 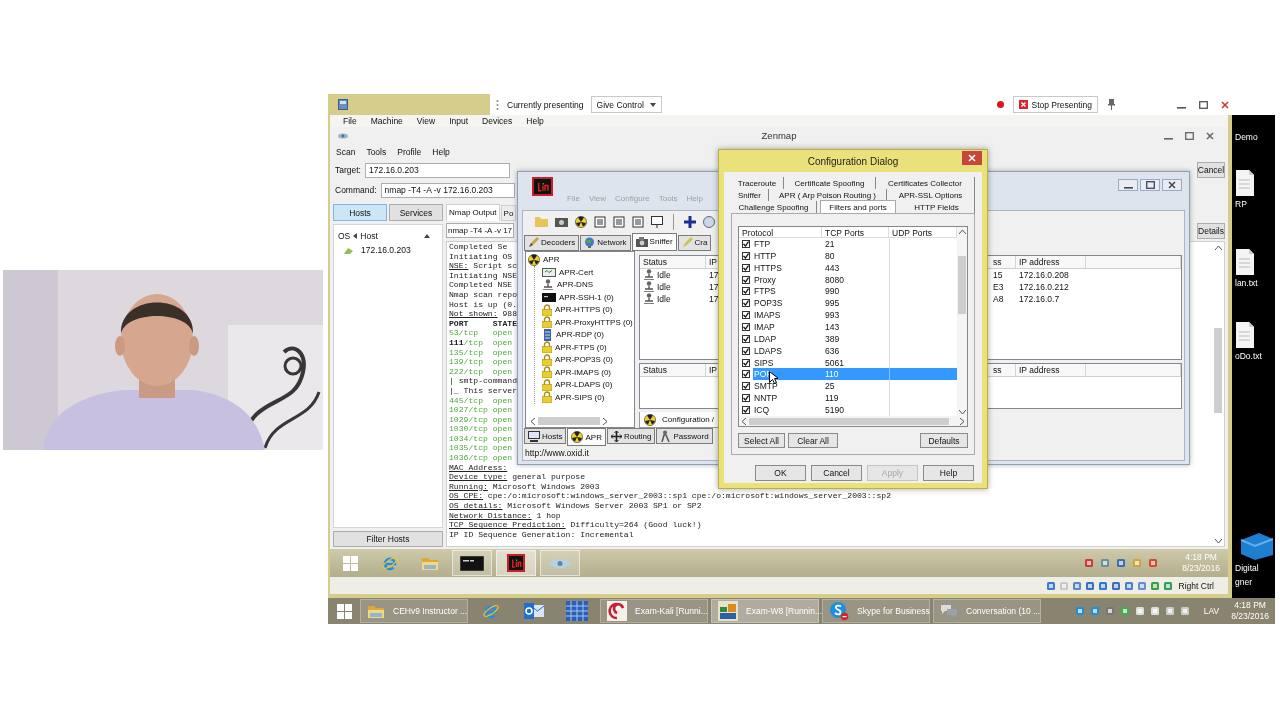 What do you see at coordinates (631, 436) in the screenshot?
I see `tab: Routing` at bounding box center [631, 436].